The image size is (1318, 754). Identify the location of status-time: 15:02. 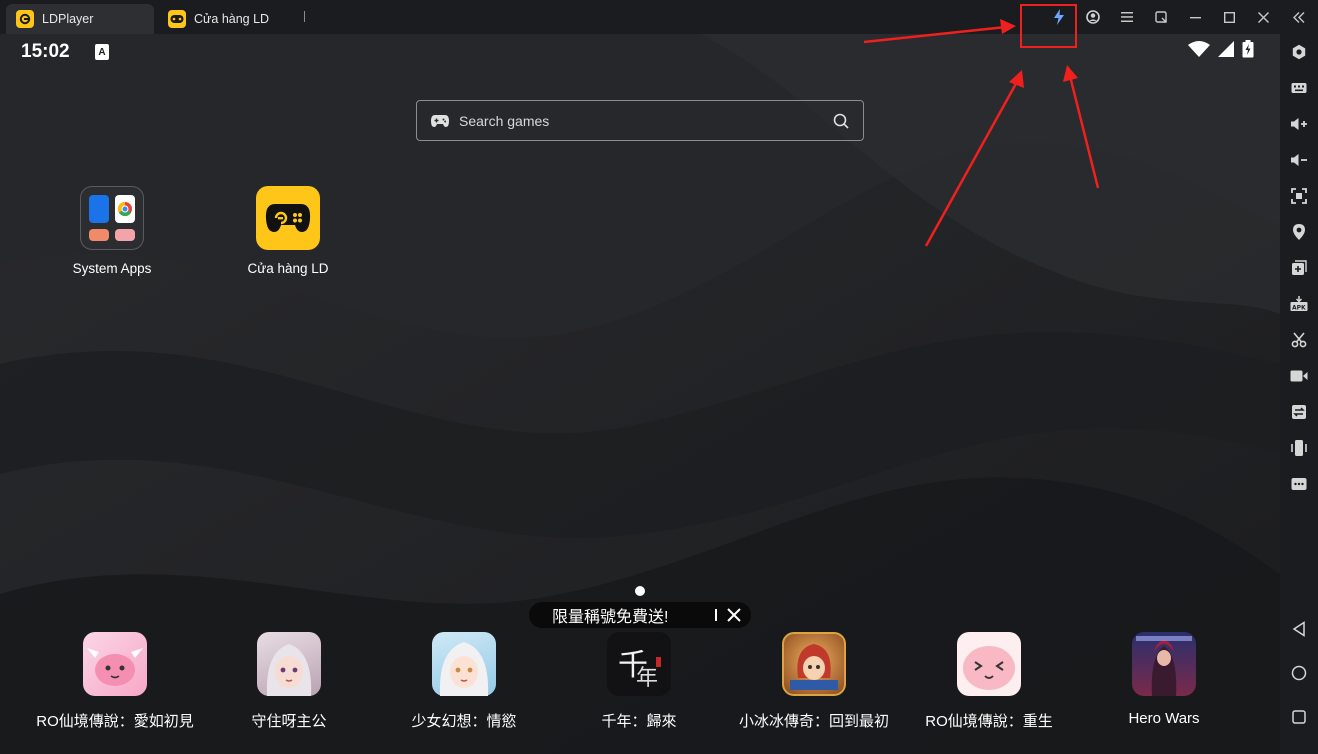
(45, 51).